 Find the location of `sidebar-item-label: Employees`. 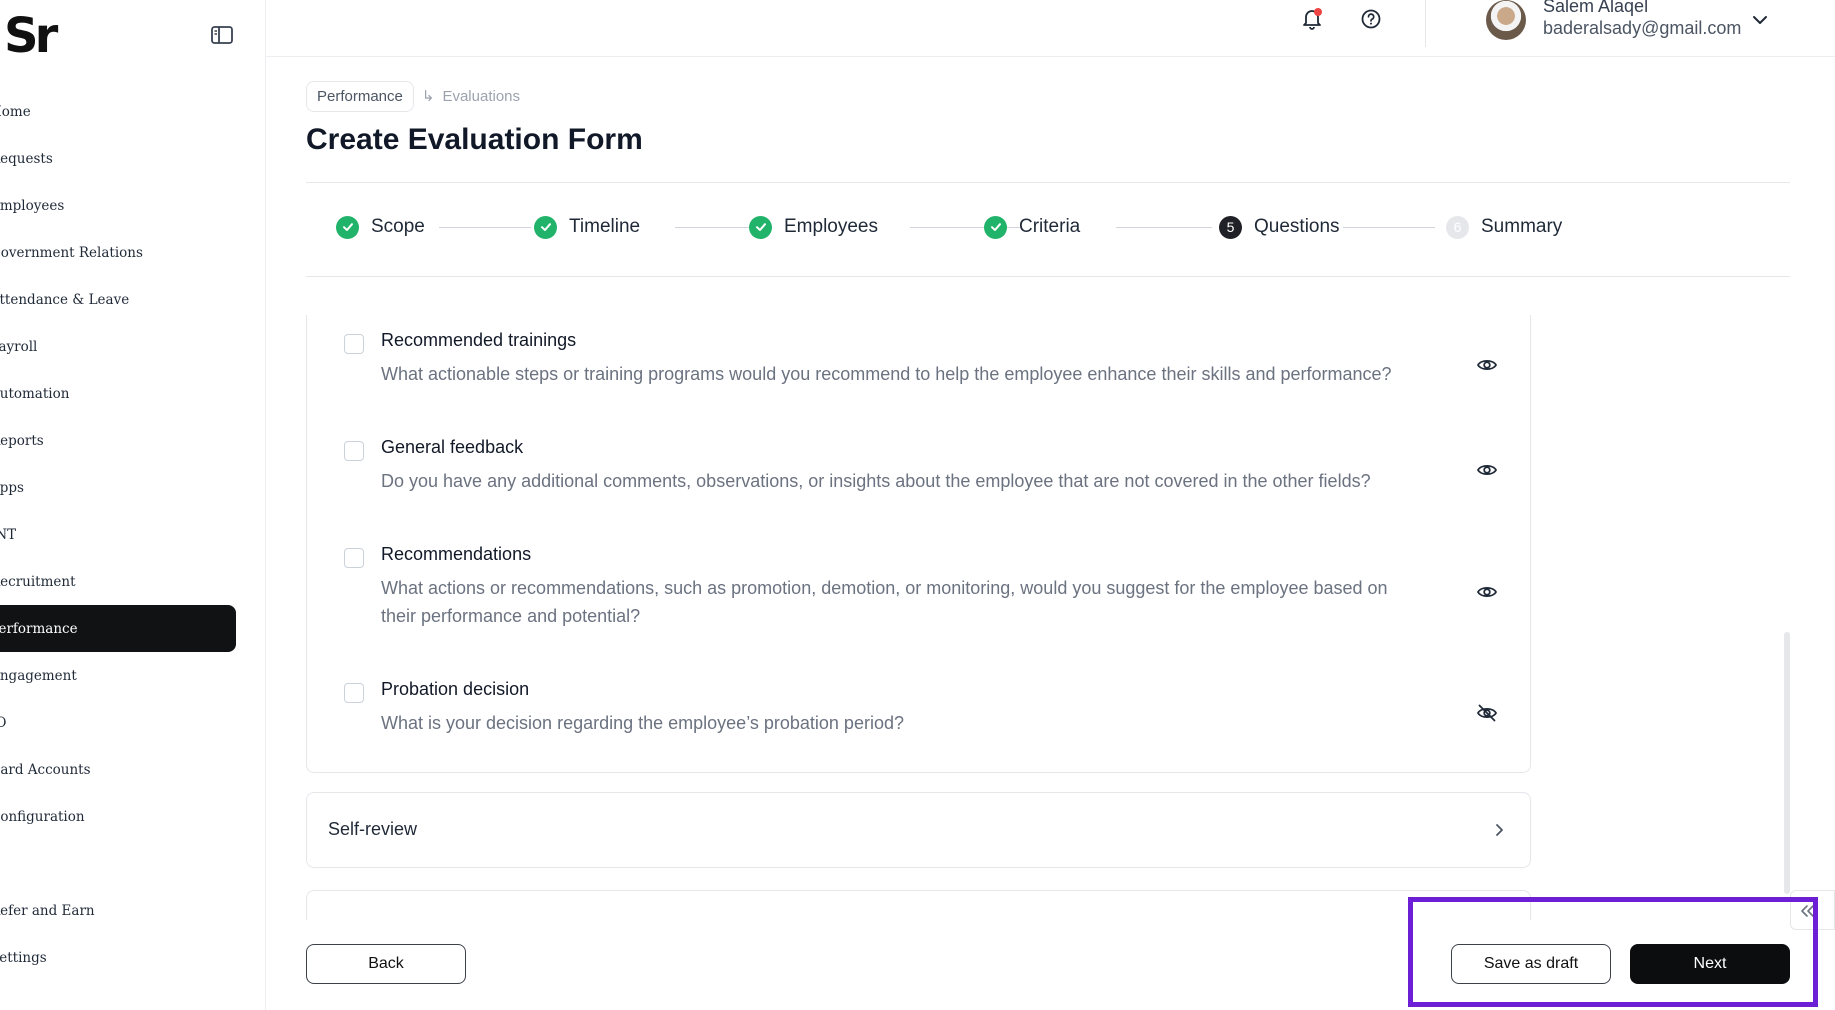

sidebar-item-label: Employees is located at coordinates (32, 205).